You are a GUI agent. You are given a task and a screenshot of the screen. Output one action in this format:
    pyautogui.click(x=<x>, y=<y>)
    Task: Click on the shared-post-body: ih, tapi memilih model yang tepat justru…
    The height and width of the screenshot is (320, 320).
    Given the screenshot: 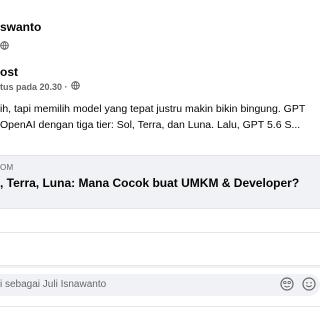 What is the action you would take?
    pyautogui.click(x=160, y=117)
    